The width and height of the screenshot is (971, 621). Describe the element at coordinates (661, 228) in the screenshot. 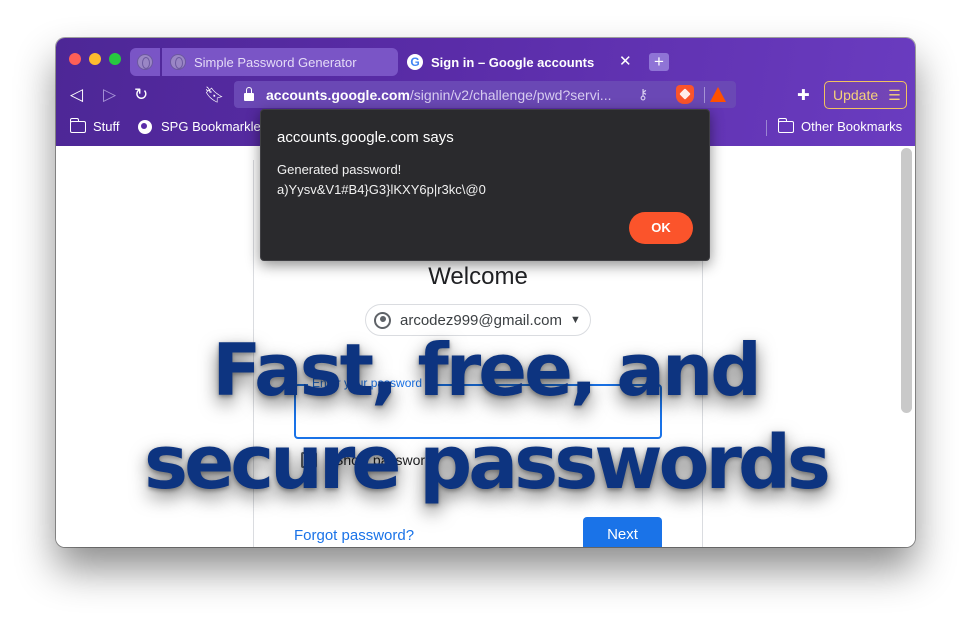

I see `ok-button: OK` at that location.